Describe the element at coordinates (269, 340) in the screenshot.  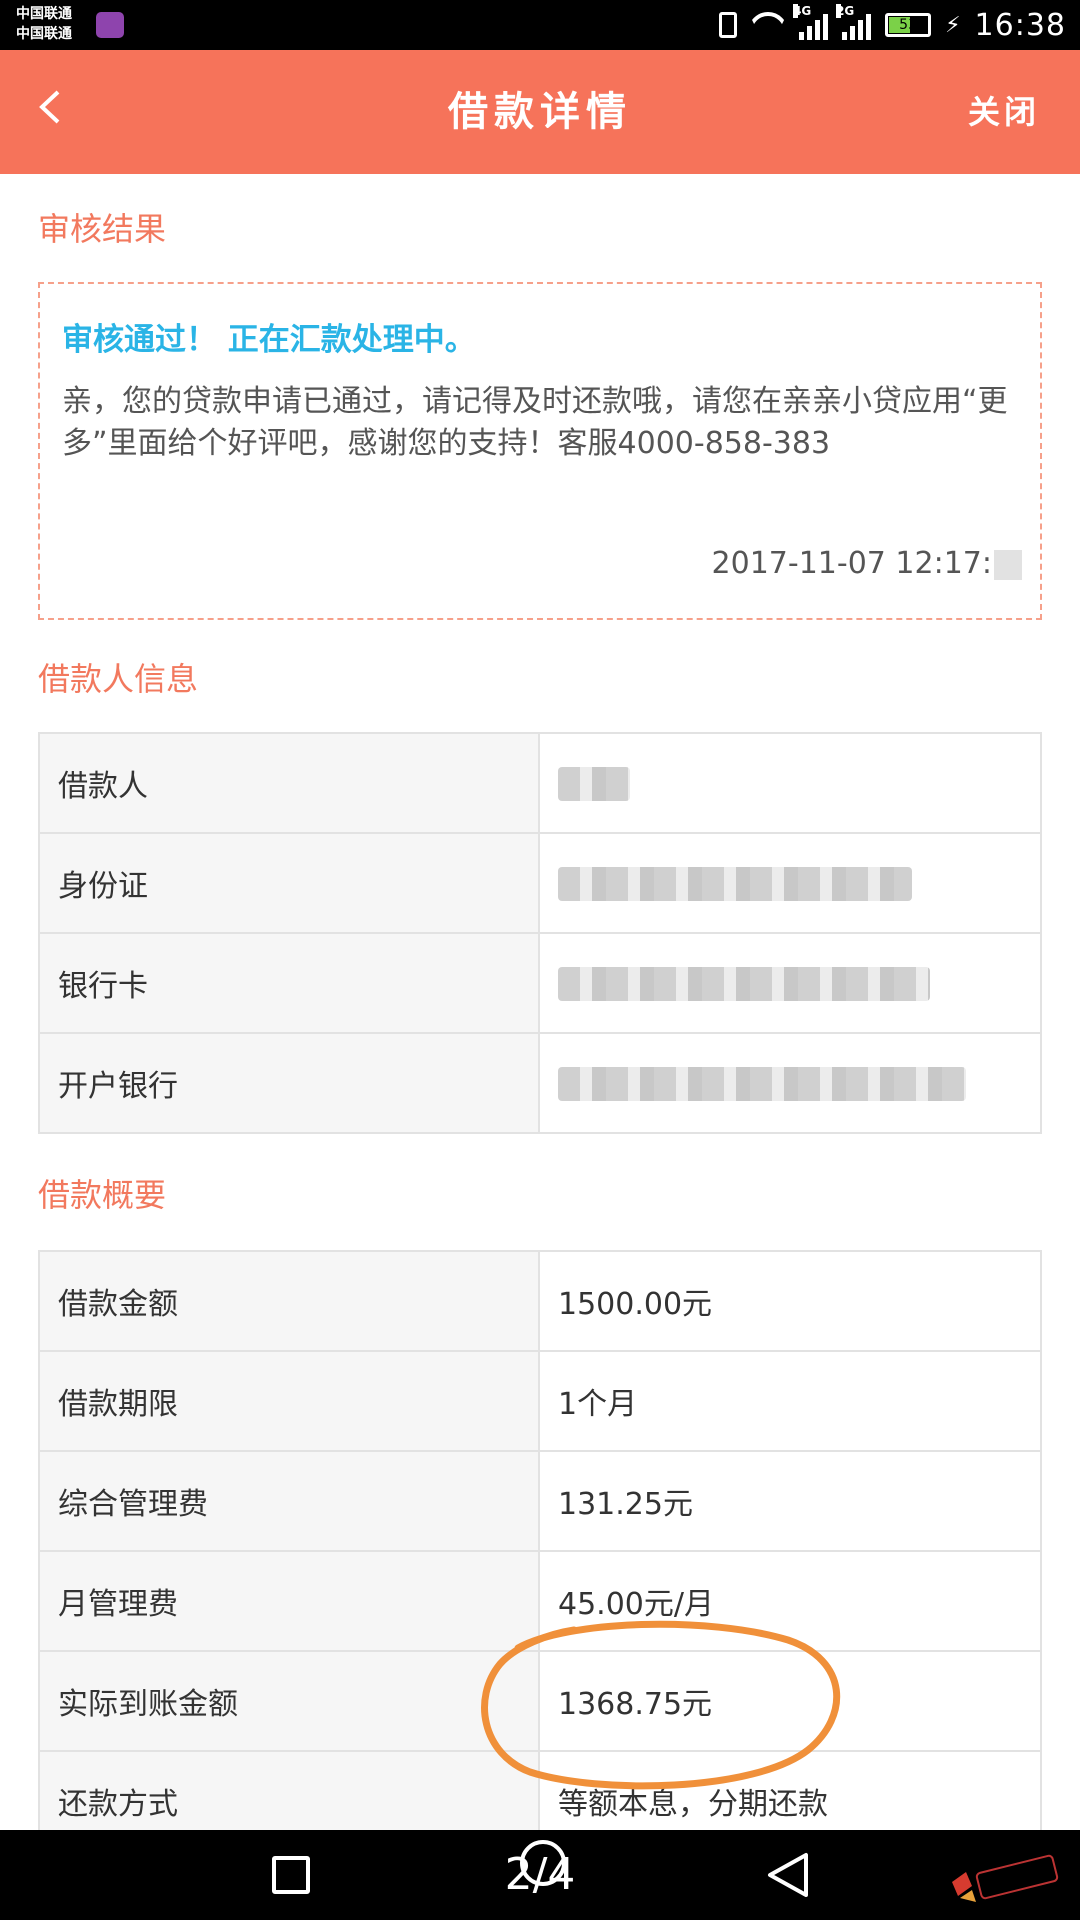
I see `review-status: 审核通过！ 正在汇款处理中。` at that location.